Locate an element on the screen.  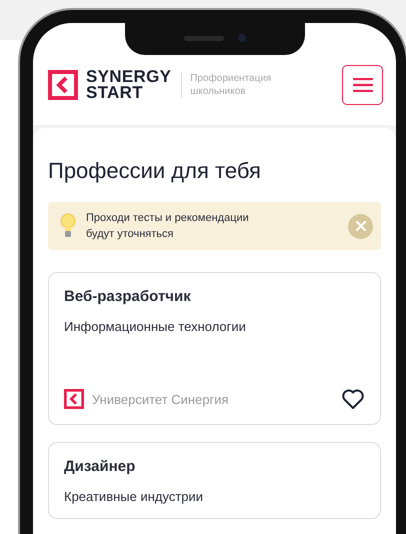
logo-icon is located at coordinates (63, 85).